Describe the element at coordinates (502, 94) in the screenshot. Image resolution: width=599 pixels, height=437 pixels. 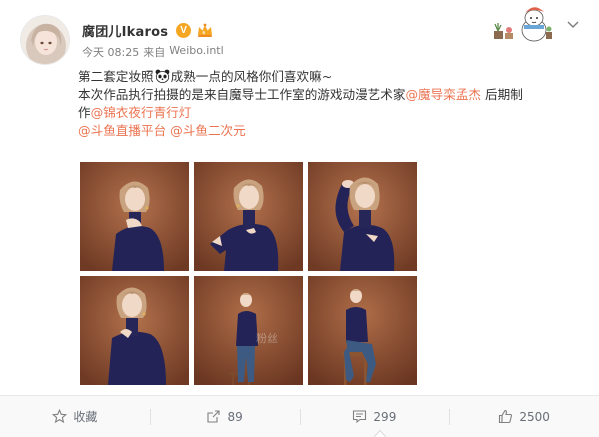
I see `post-text-segment: 后期制` at that location.